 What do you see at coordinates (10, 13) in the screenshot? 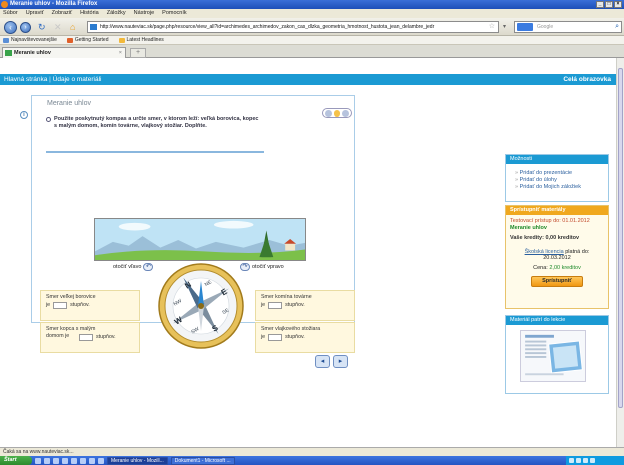
I see `menu-file: Súbor` at bounding box center [10, 13].